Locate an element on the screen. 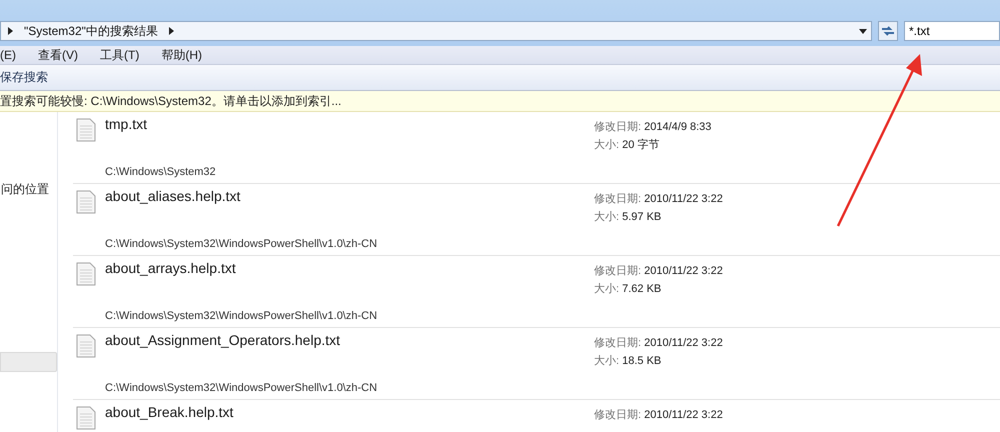 The width and height of the screenshot is (1000, 432). field-value: 2014/4/9 8:33 is located at coordinates (678, 127).